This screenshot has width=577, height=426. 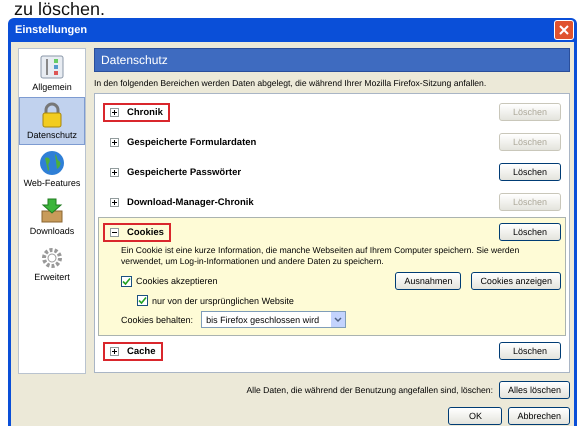 I want to click on dialog-button: Abbrechen, so click(x=539, y=416).